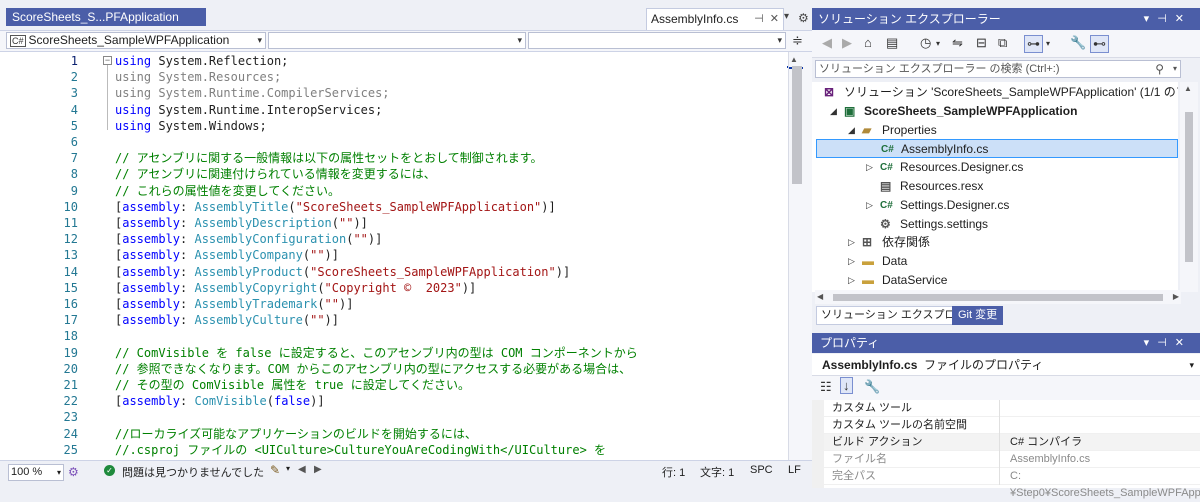 The image size is (1200, 502). I want to click on tab-assemblyinfo: AssemblyInfo.cs ⊣ ✕, so click(715, 19).